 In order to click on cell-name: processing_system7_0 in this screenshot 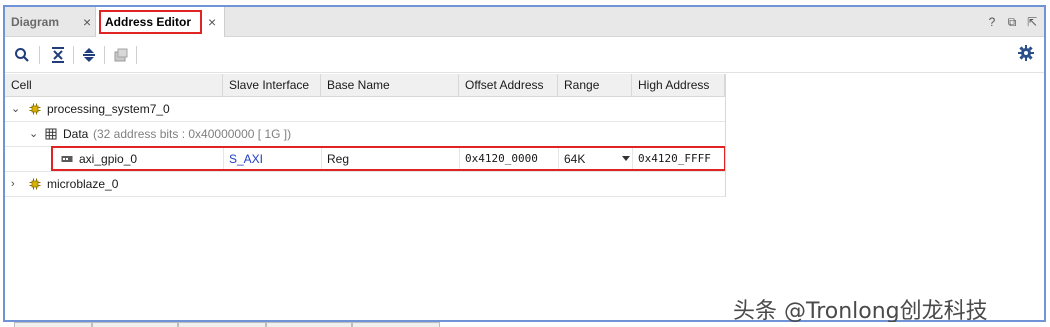, I will do `click(108, 109)`.